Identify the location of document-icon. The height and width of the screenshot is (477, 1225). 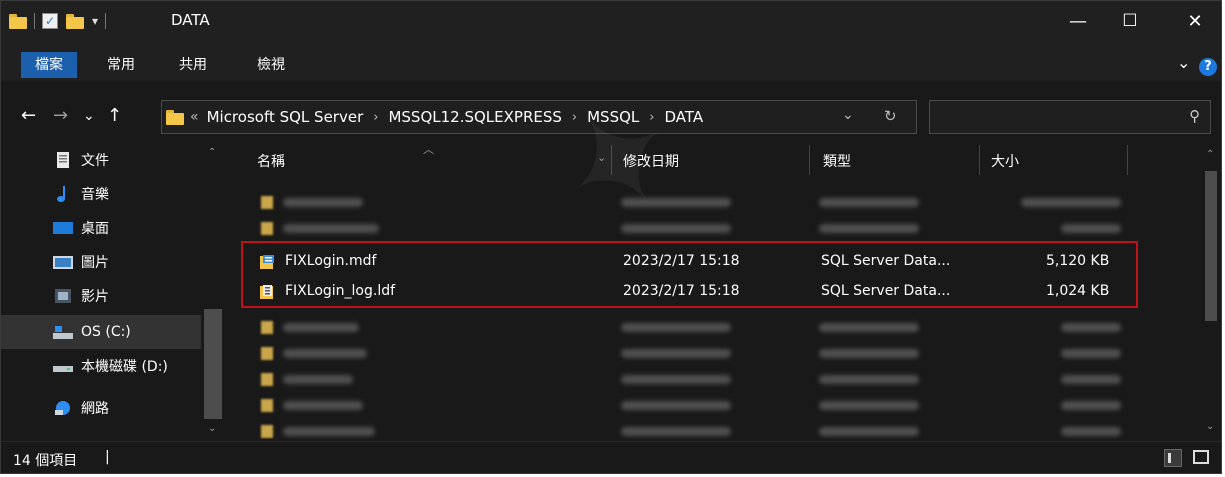
(63, 160).